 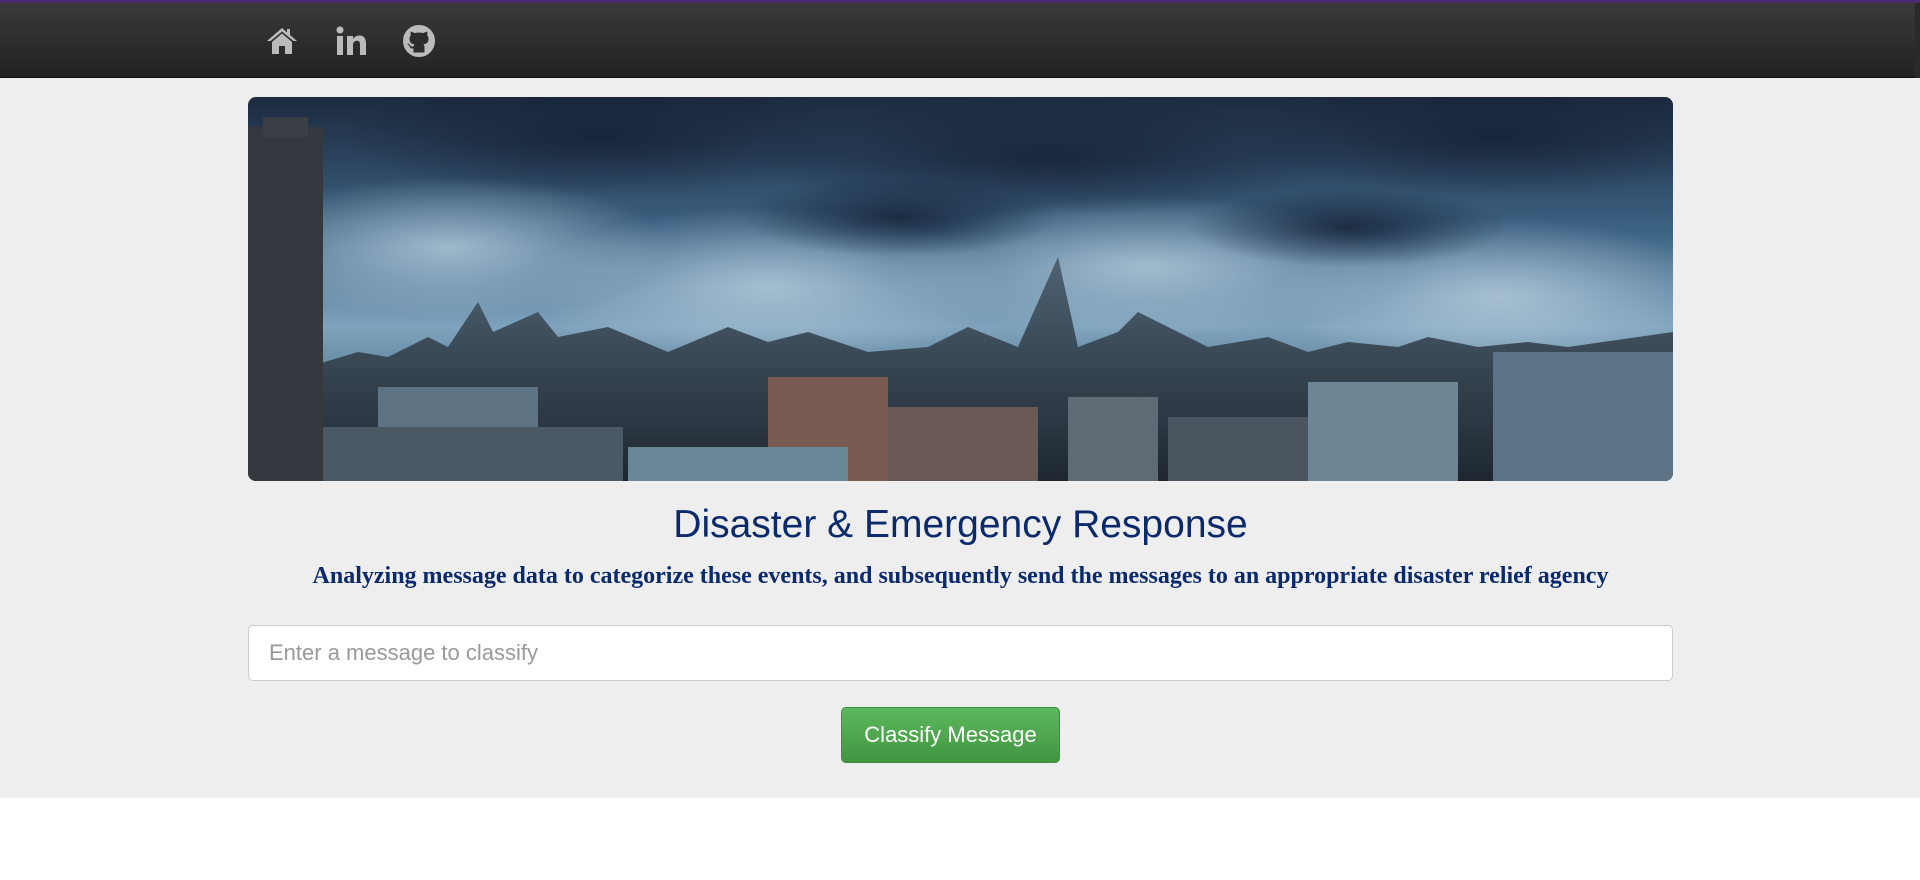 I want to click on navbar, so click(x=960, y=40).